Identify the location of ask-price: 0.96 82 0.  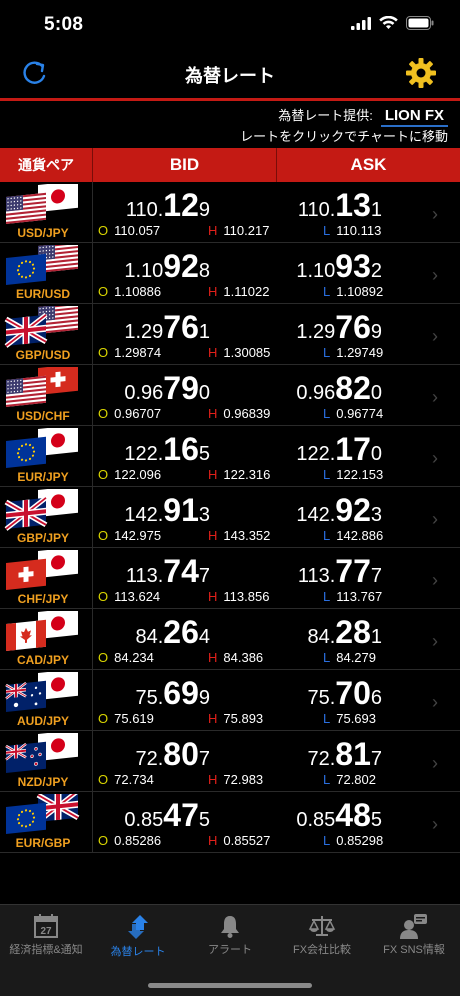
(339, 388).